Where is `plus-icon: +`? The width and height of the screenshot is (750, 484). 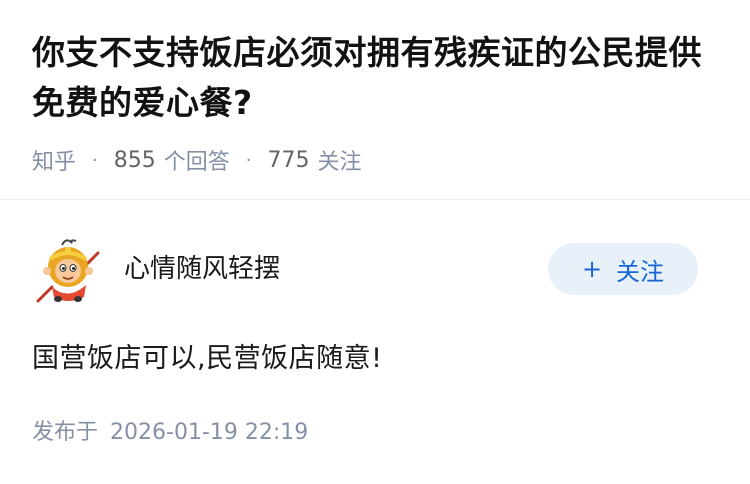 plus-icon: + is located at coordinates (592, 269).